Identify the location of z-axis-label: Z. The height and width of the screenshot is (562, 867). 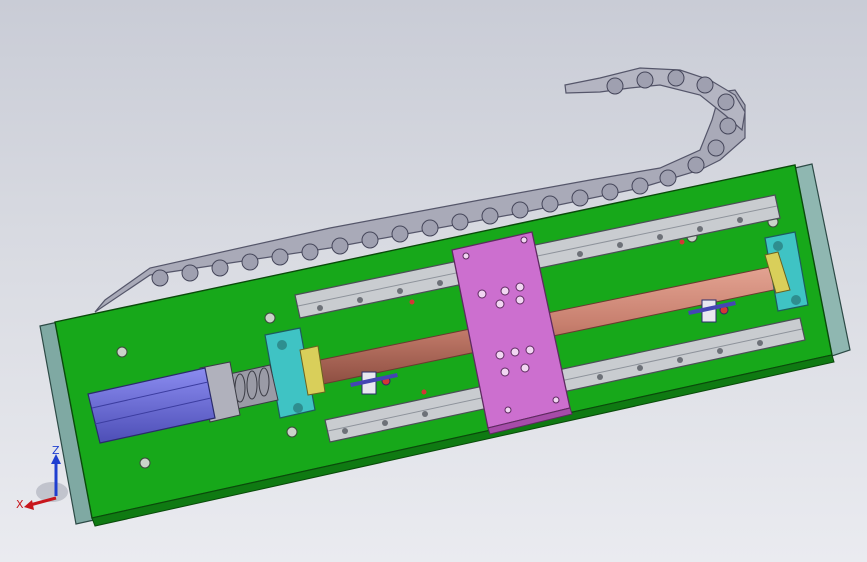
(56, 450).